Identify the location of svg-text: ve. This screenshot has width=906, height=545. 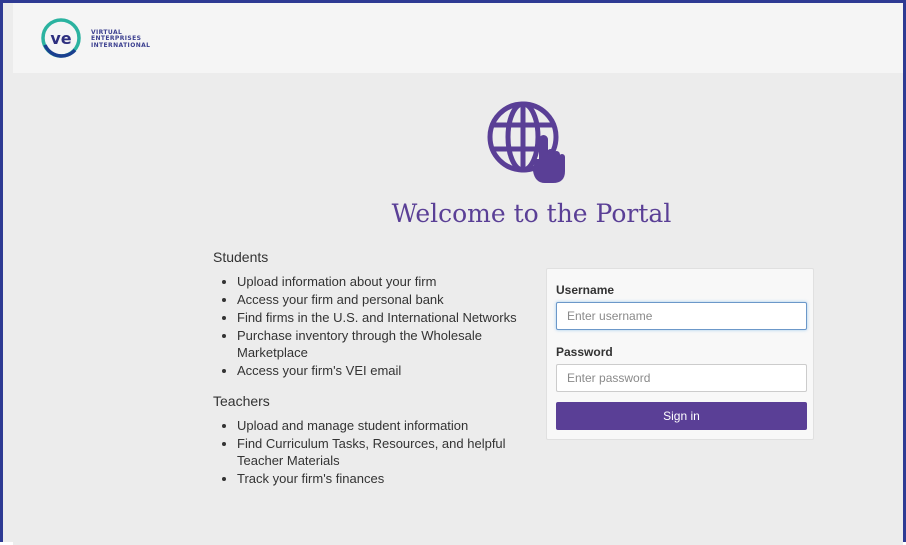
(60, 38).